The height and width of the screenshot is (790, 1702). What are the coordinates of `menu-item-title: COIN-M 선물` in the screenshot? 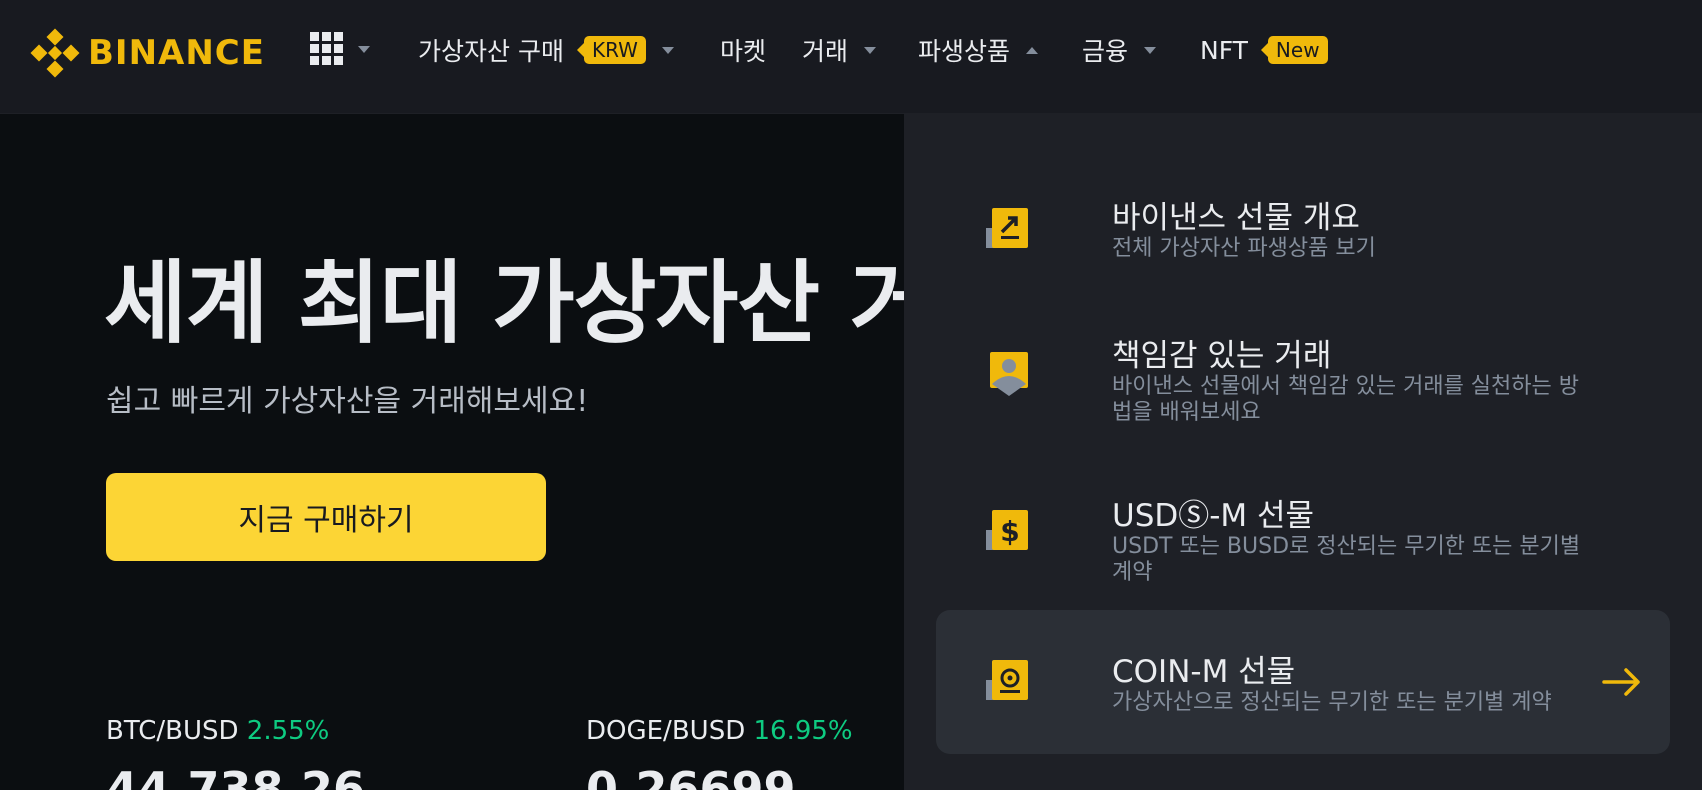 It's located at (1204, 672).